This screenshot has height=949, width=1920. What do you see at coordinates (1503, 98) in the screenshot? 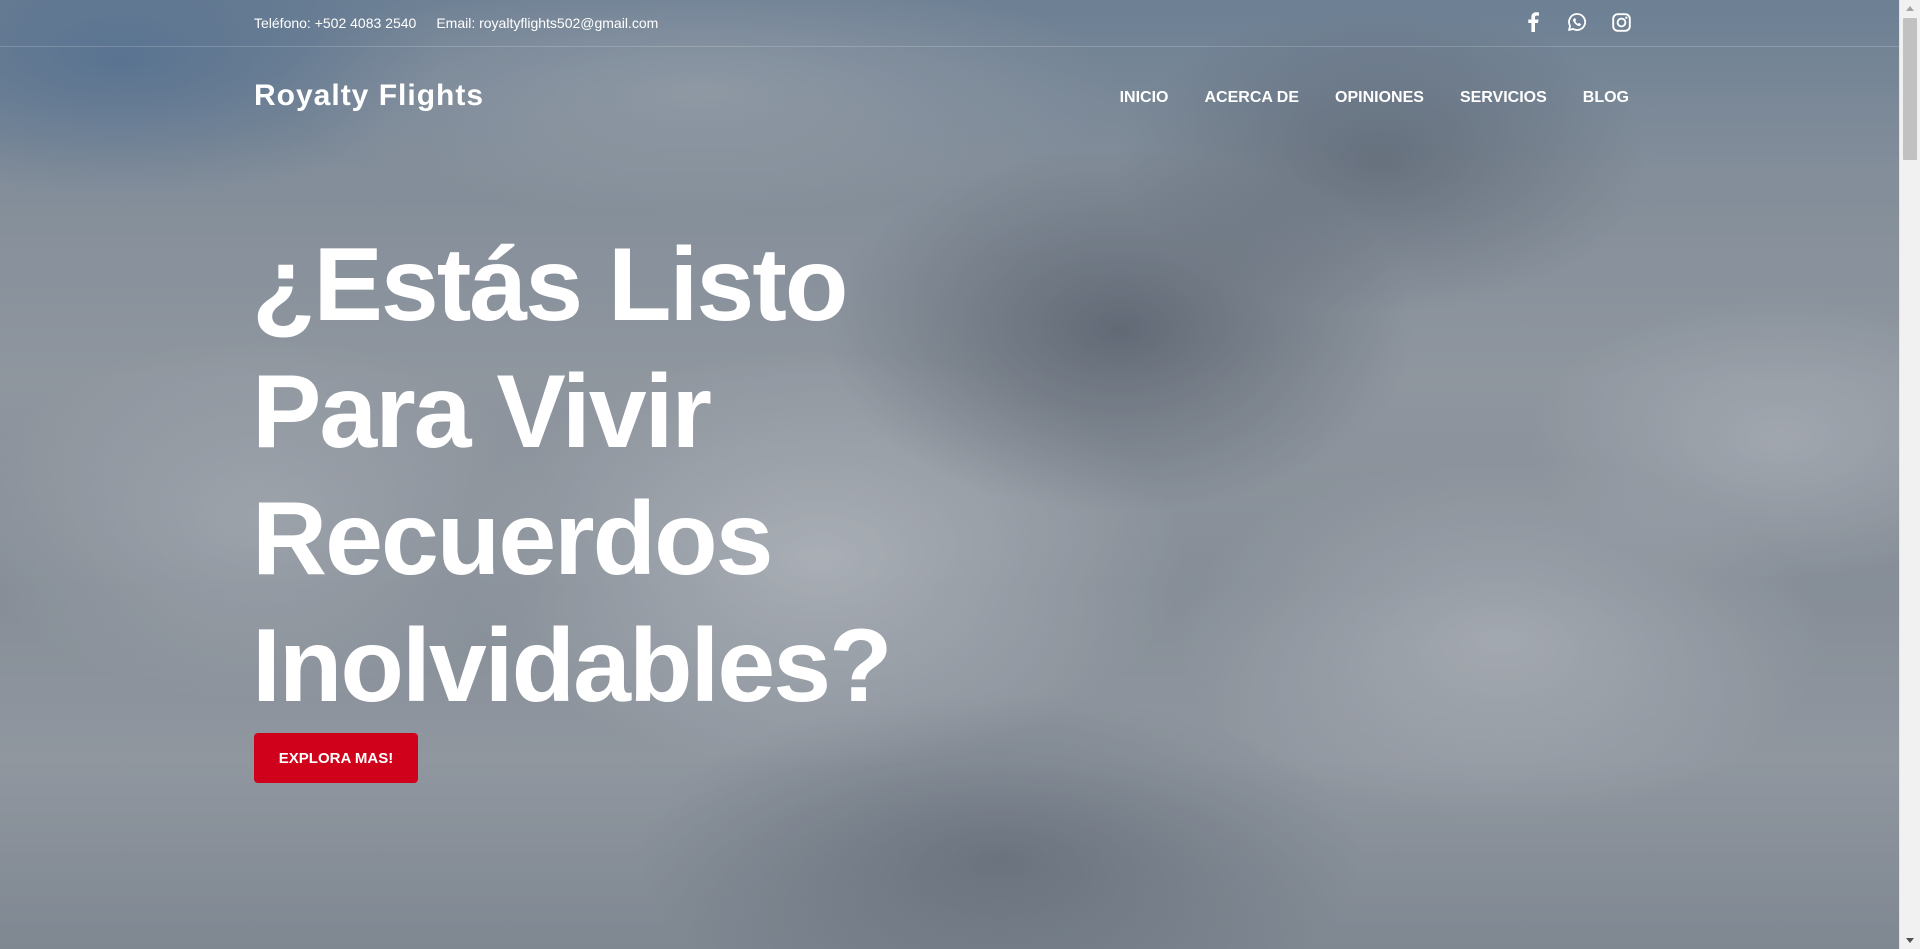
I see `nav-item-servicios: SERVICIOS` at bounding box center [1503, 98].